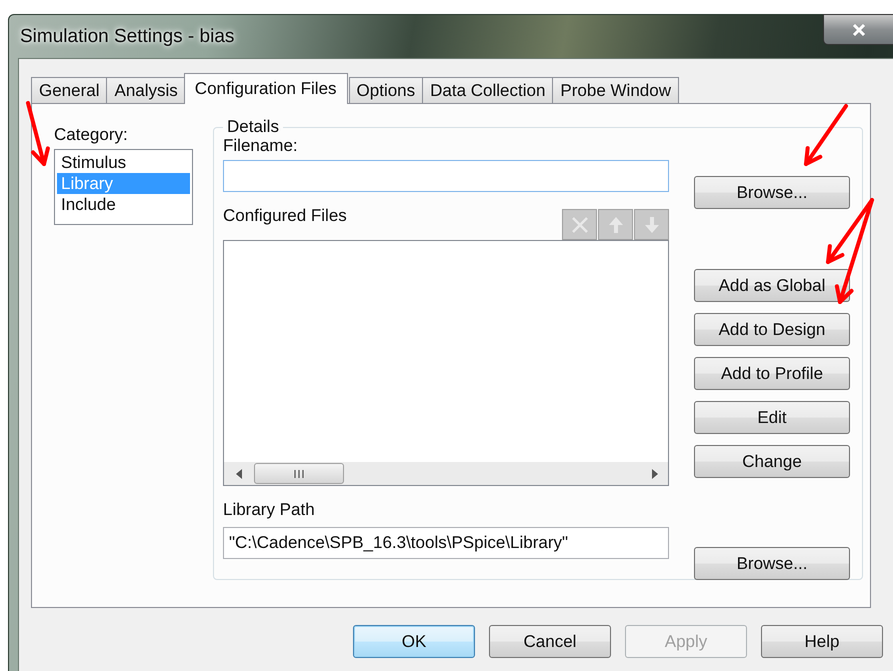 The image size is (893, 671). I want to click on scroll-thumb, so click(299, 473).